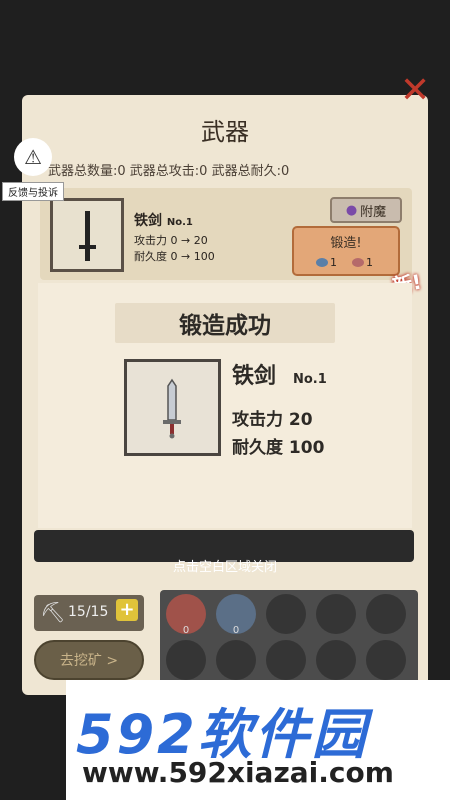  I want to click on feedback-label: 反馈与投诉, so click(33, 191).